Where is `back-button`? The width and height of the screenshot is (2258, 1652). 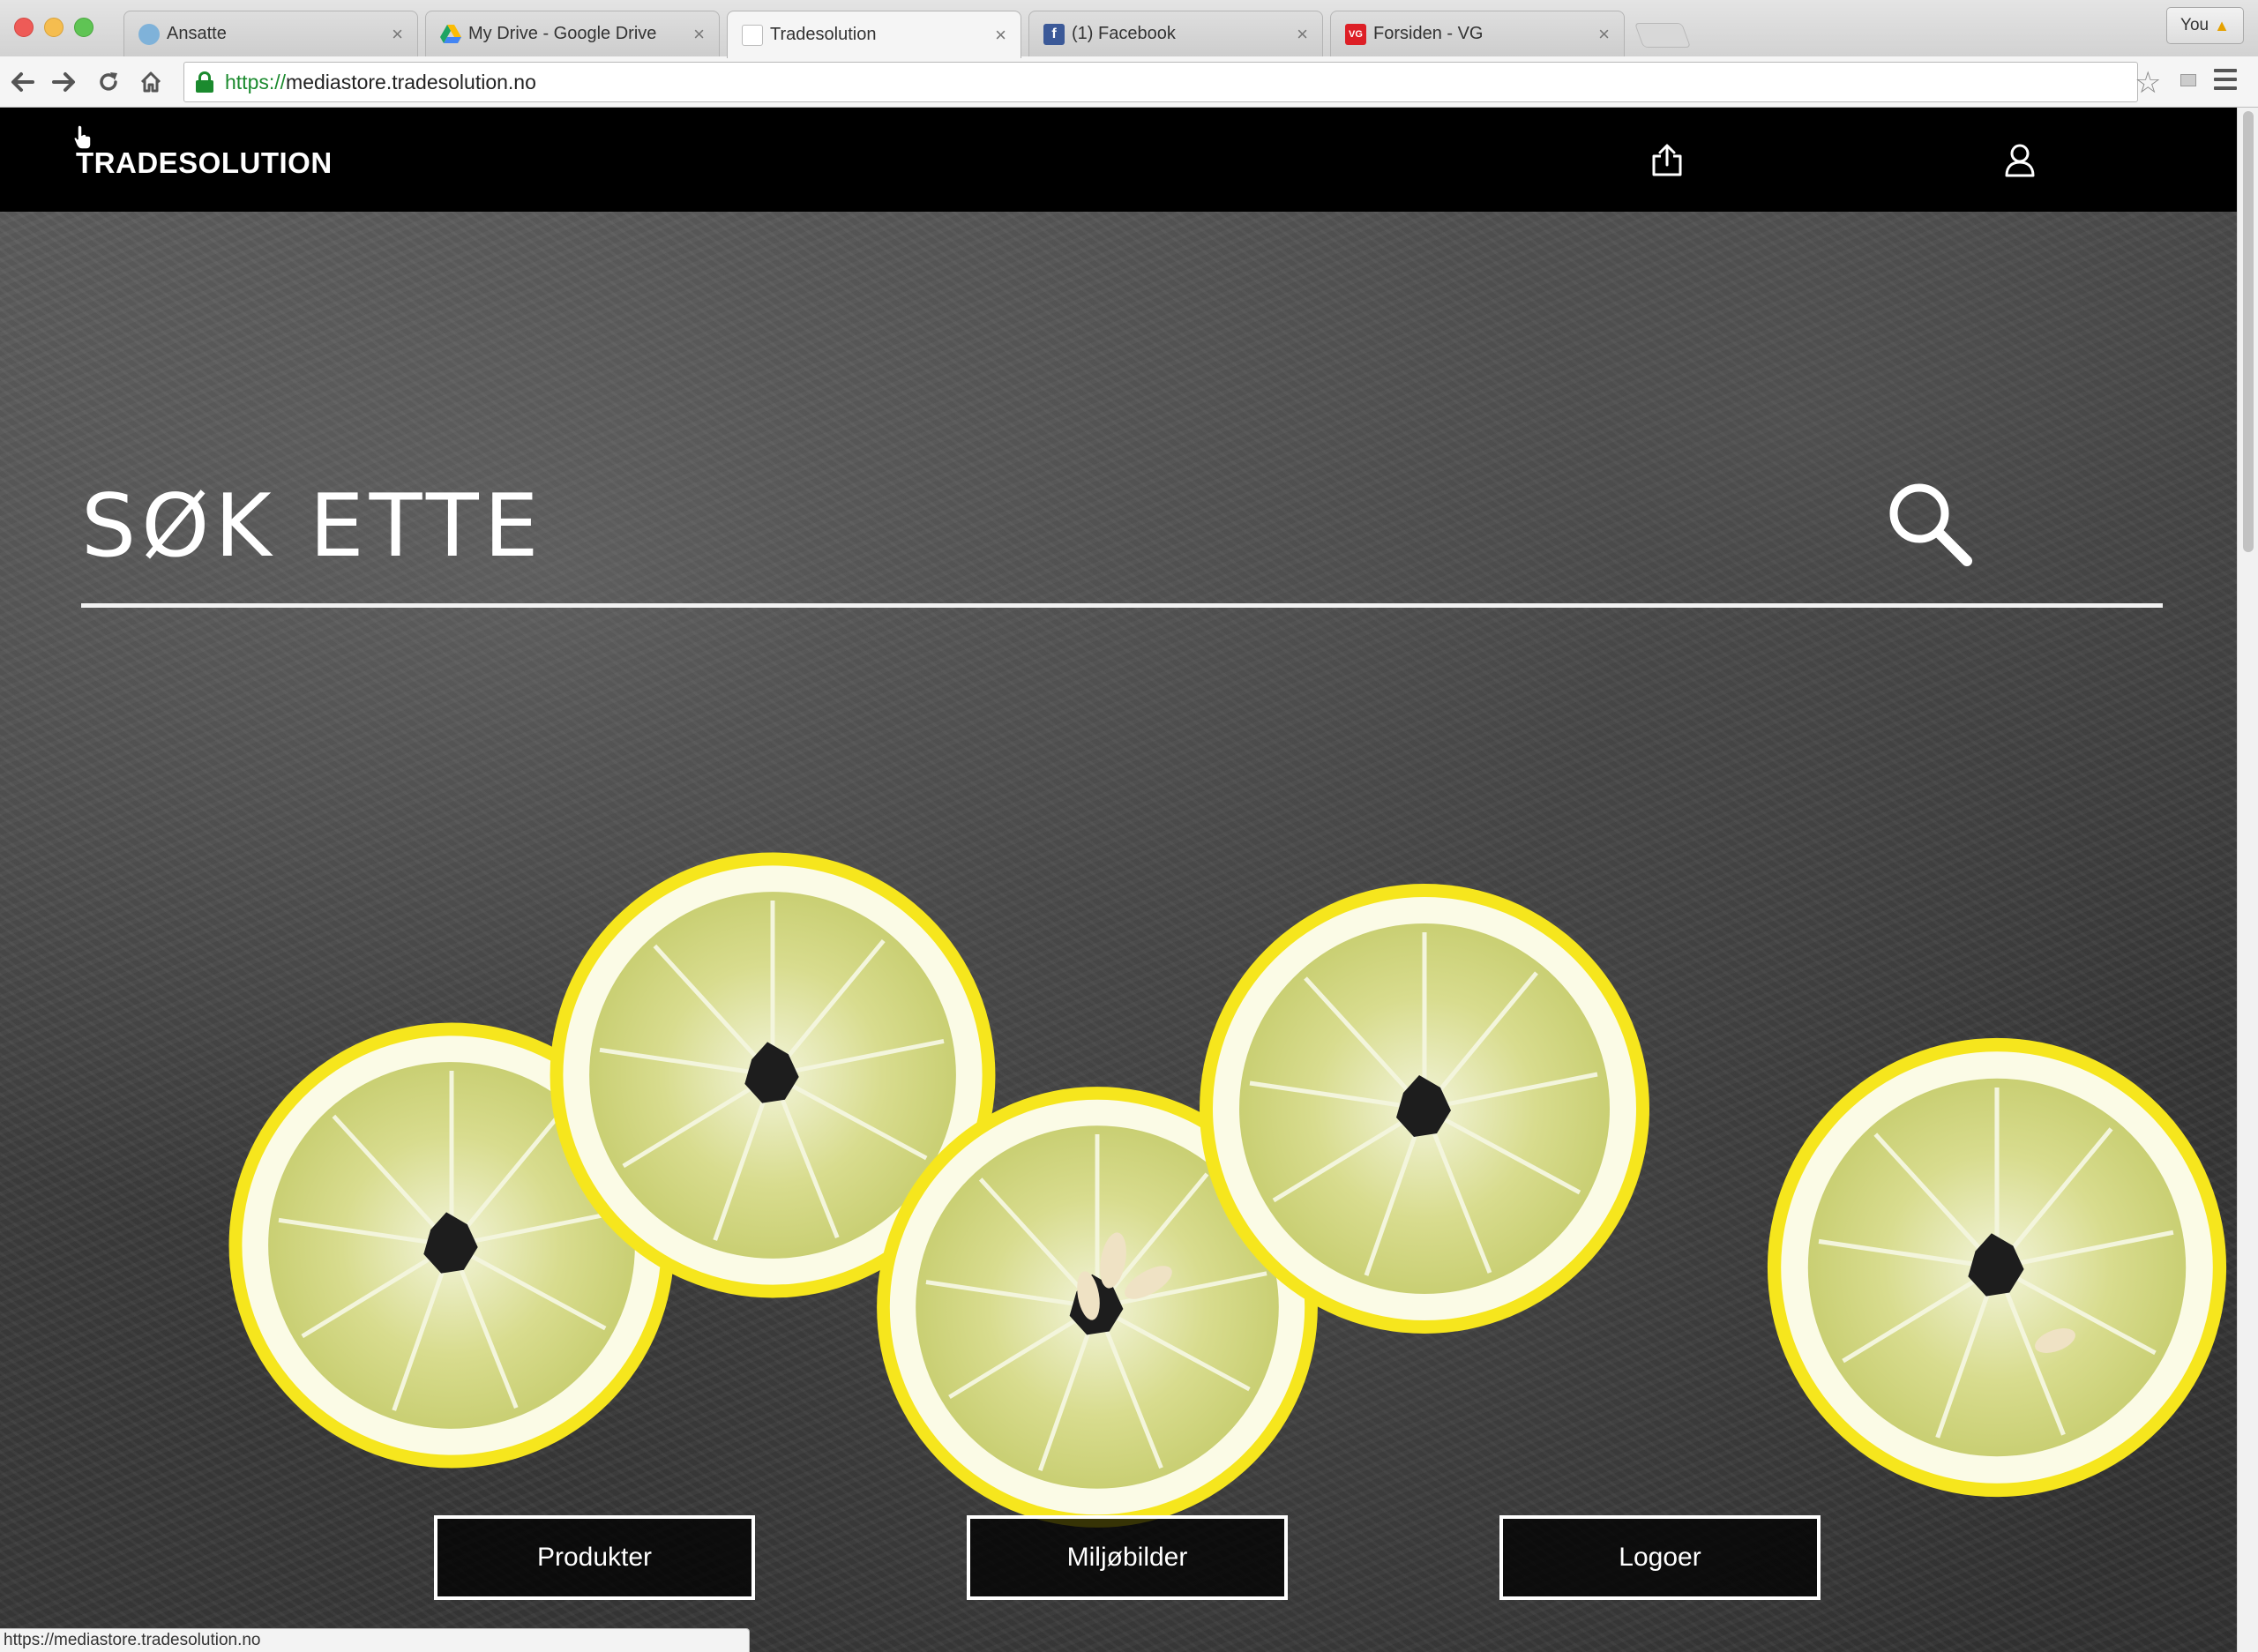
back-button is located at coordinates (22, 82).